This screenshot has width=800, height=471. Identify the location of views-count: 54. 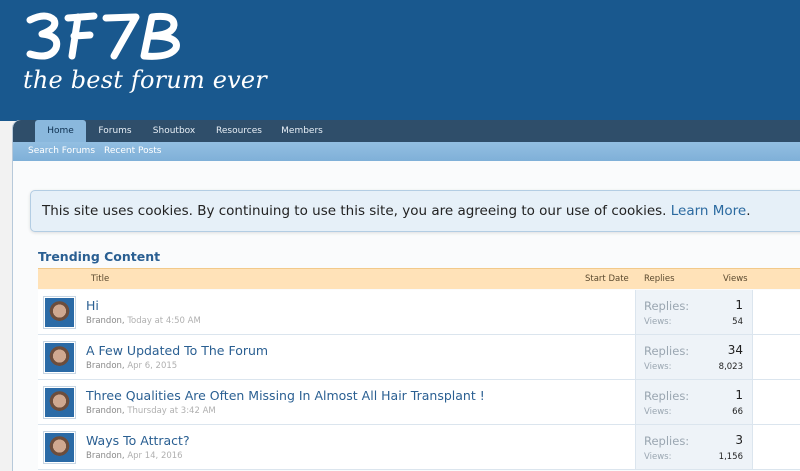
(737, 322).